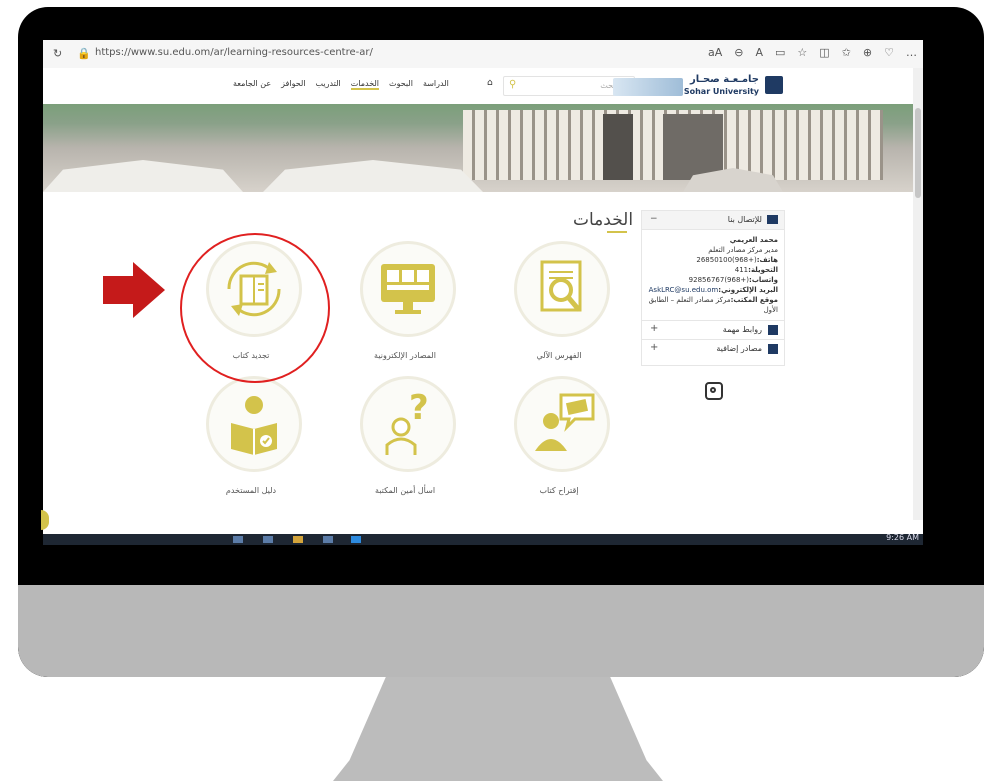 The width and height of the screenshot is (995, 781). Describe the element at coordinates (251, 490) in the screenshot. I see `service-label: دليل المستخدم` at that location.